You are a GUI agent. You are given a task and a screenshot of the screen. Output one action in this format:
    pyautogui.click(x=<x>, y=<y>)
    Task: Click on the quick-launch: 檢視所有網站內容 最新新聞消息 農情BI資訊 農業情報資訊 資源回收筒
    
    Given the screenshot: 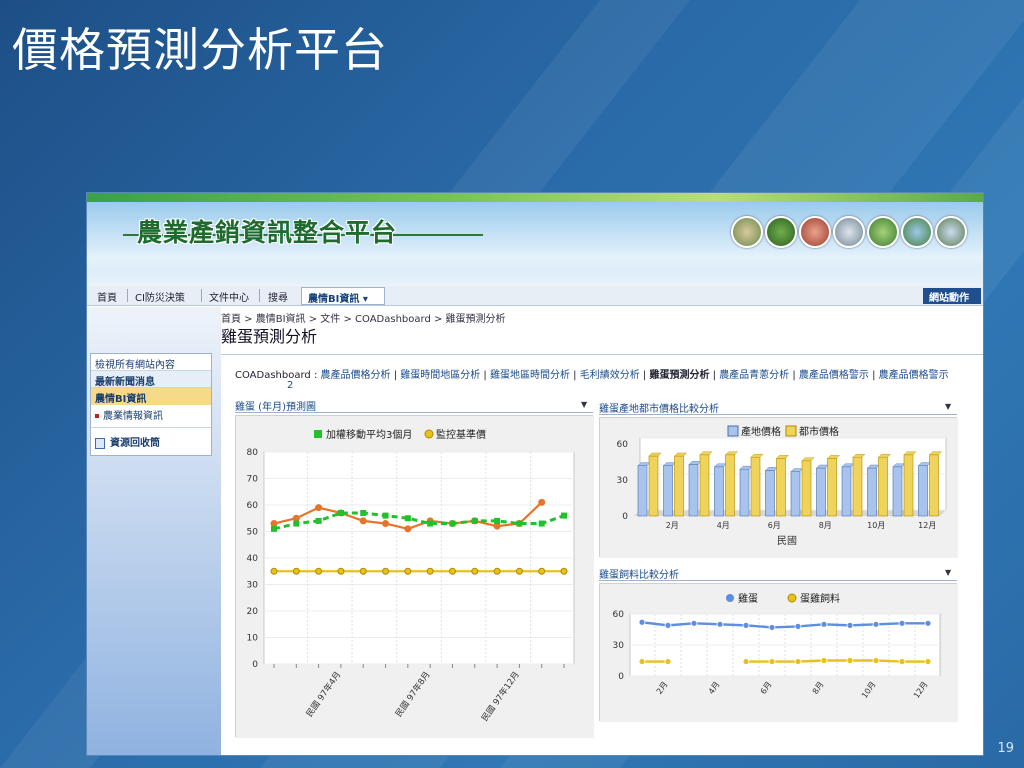 What is the action you would take?
    pyautogui.click(x=151, y=404)
    